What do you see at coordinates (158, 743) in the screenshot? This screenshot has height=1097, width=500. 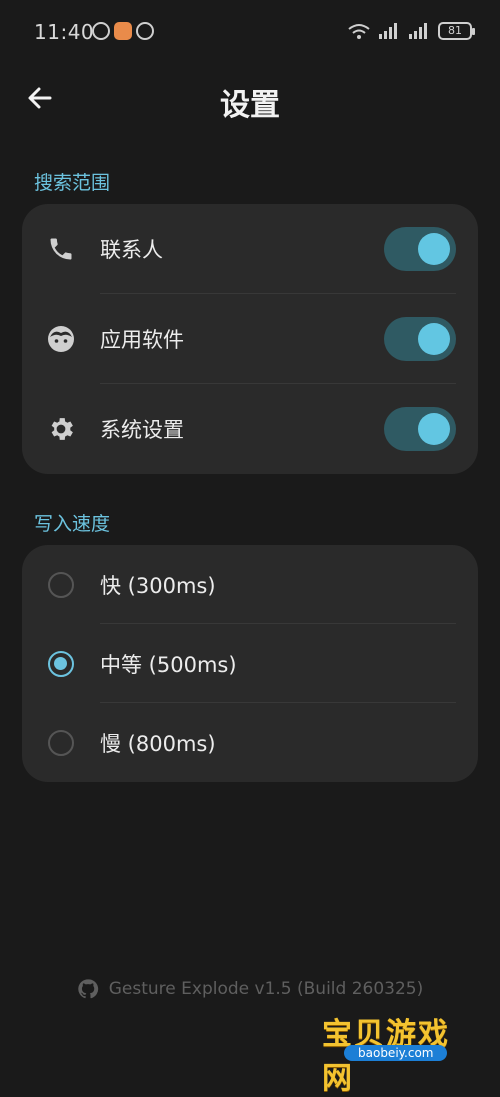 I see `speed-slow-label: 慢 (800ms)` at bounding box center [158, 743].